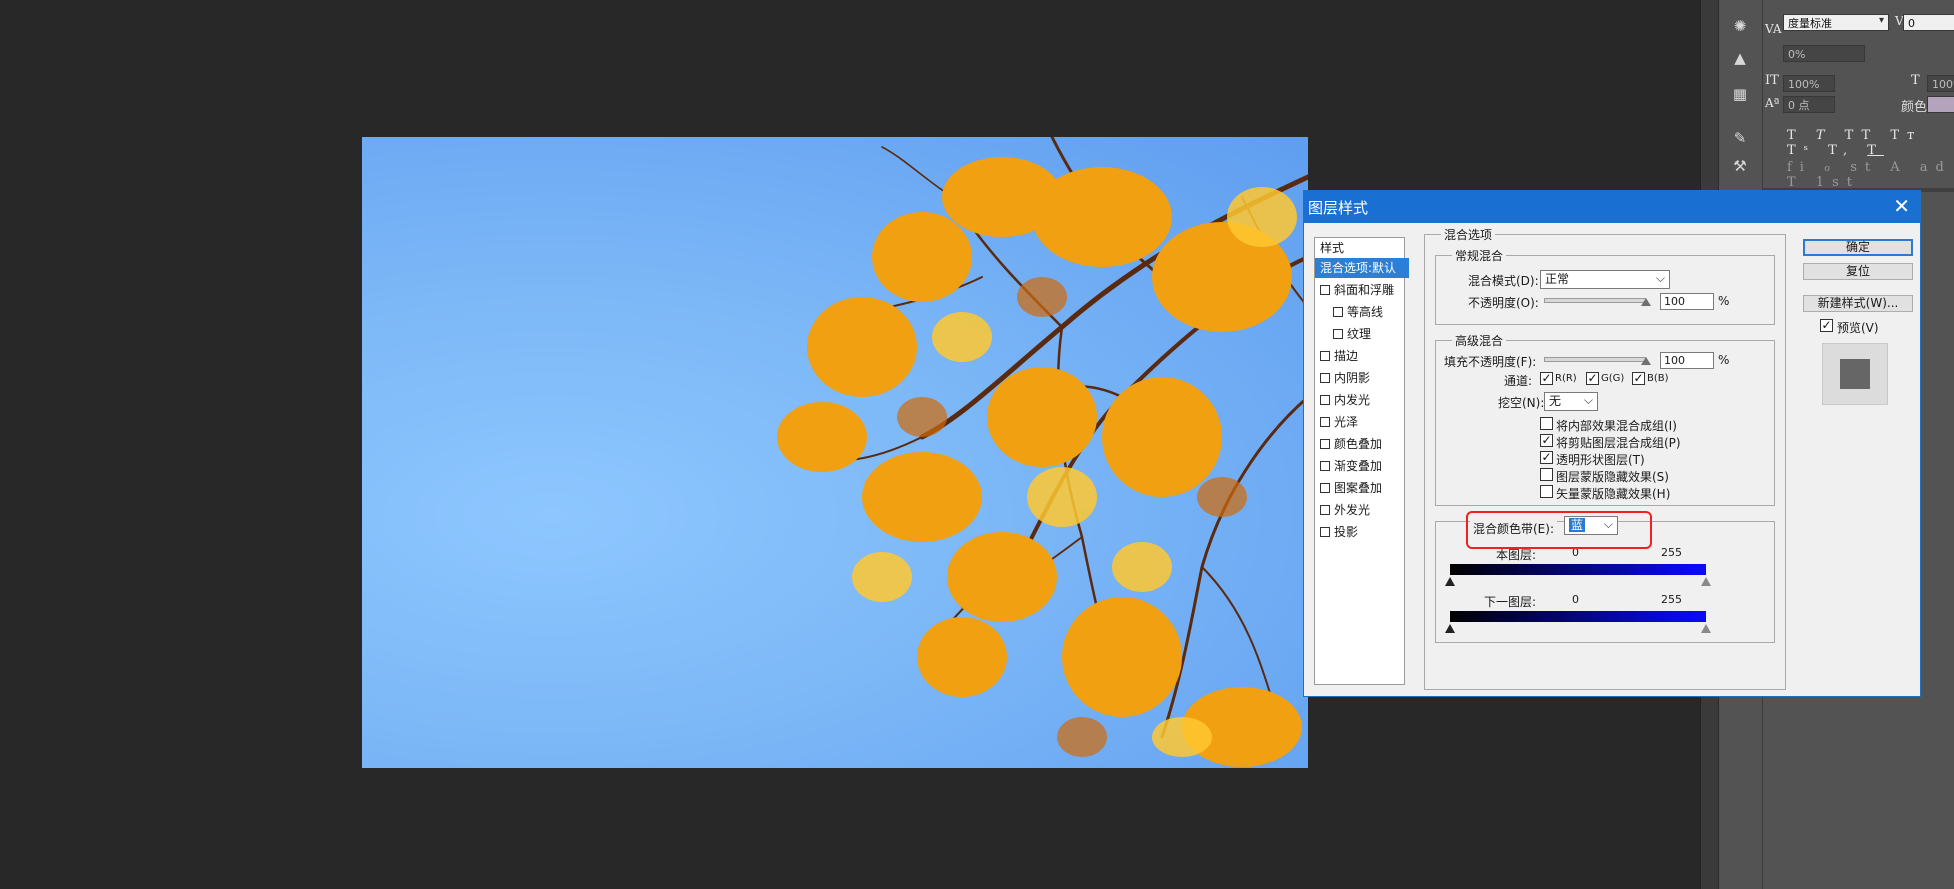  What do you see at coordinates (1612, 207) in the screenshot?
I see `dialog-title-bar: 图层样式 ✕` at bounding box center [1612, 207].